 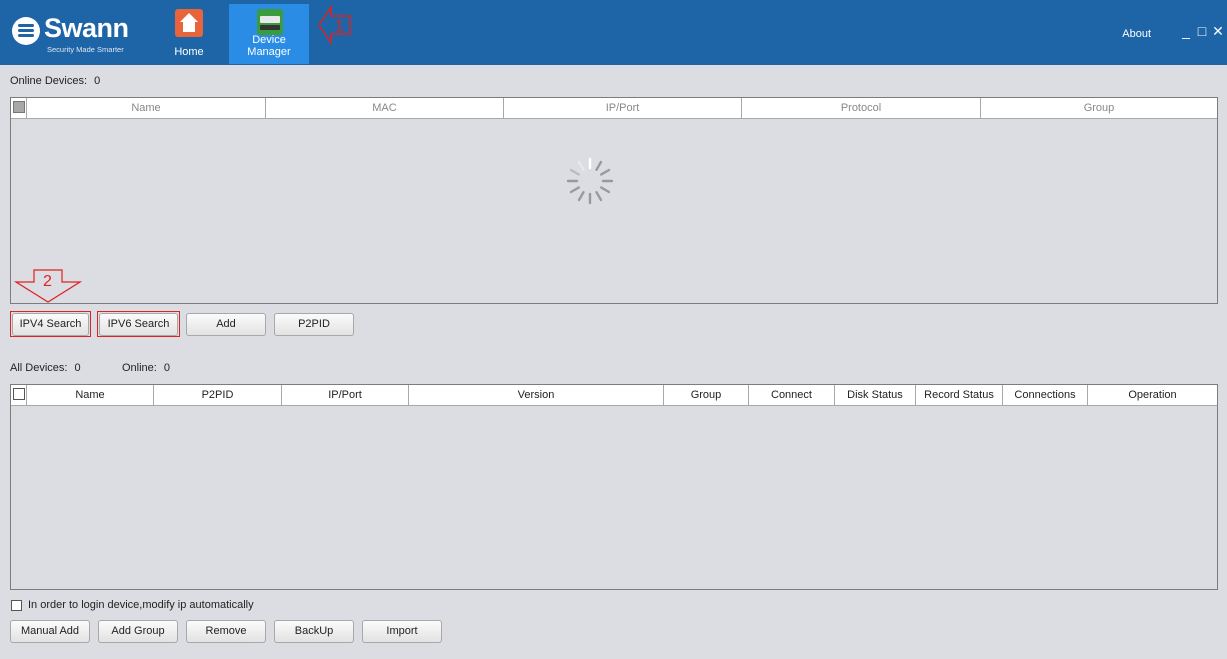 I want to click on device-manager-icon, so click(x=270, y=22).